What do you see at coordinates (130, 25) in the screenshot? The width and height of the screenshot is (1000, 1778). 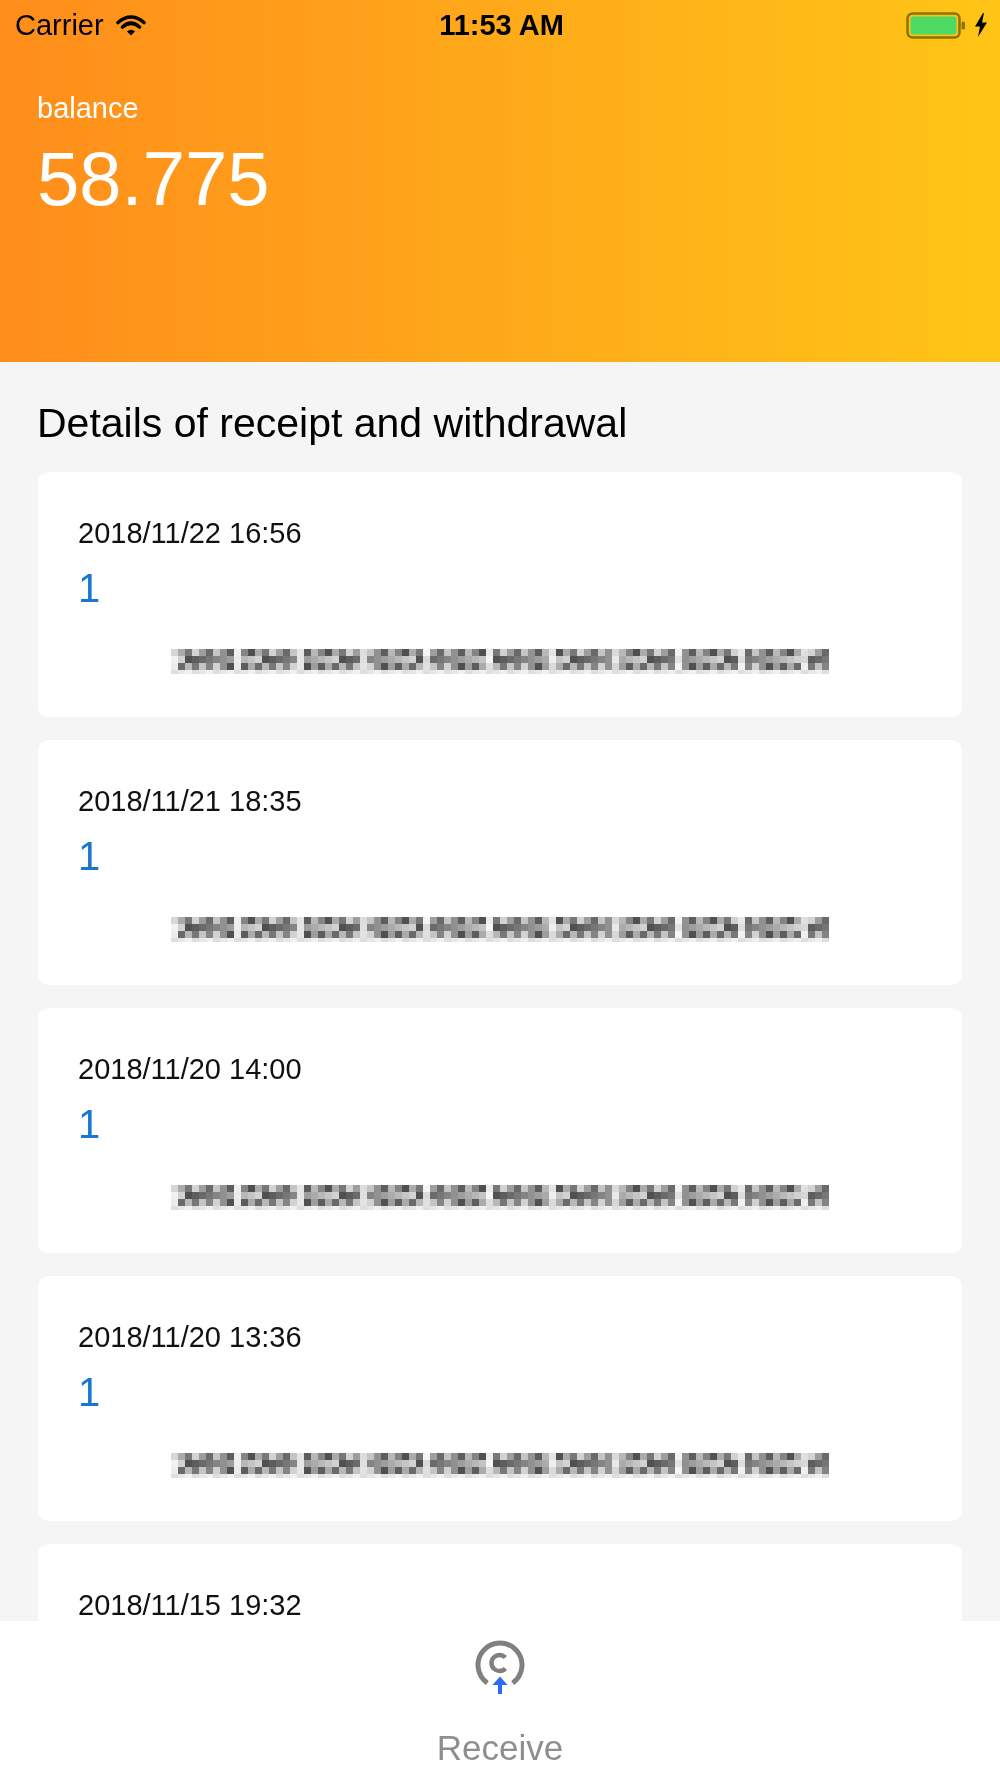 I see `wifi-icon` at bounding box center [130, 25].